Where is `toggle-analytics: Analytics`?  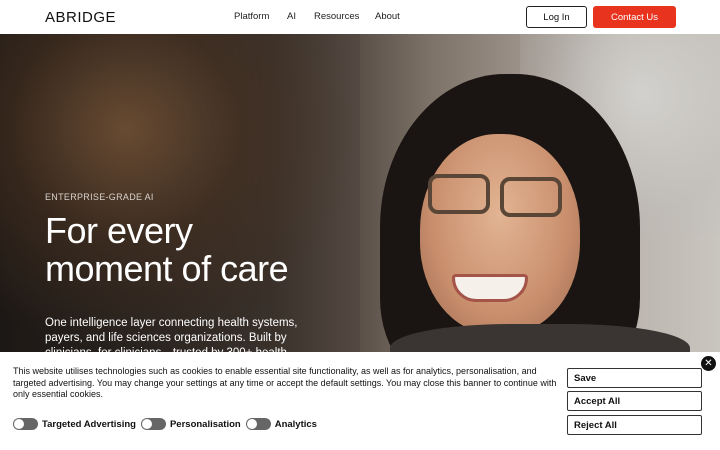
toggle-analytics: Analytics is located at coordinates (281, 424).